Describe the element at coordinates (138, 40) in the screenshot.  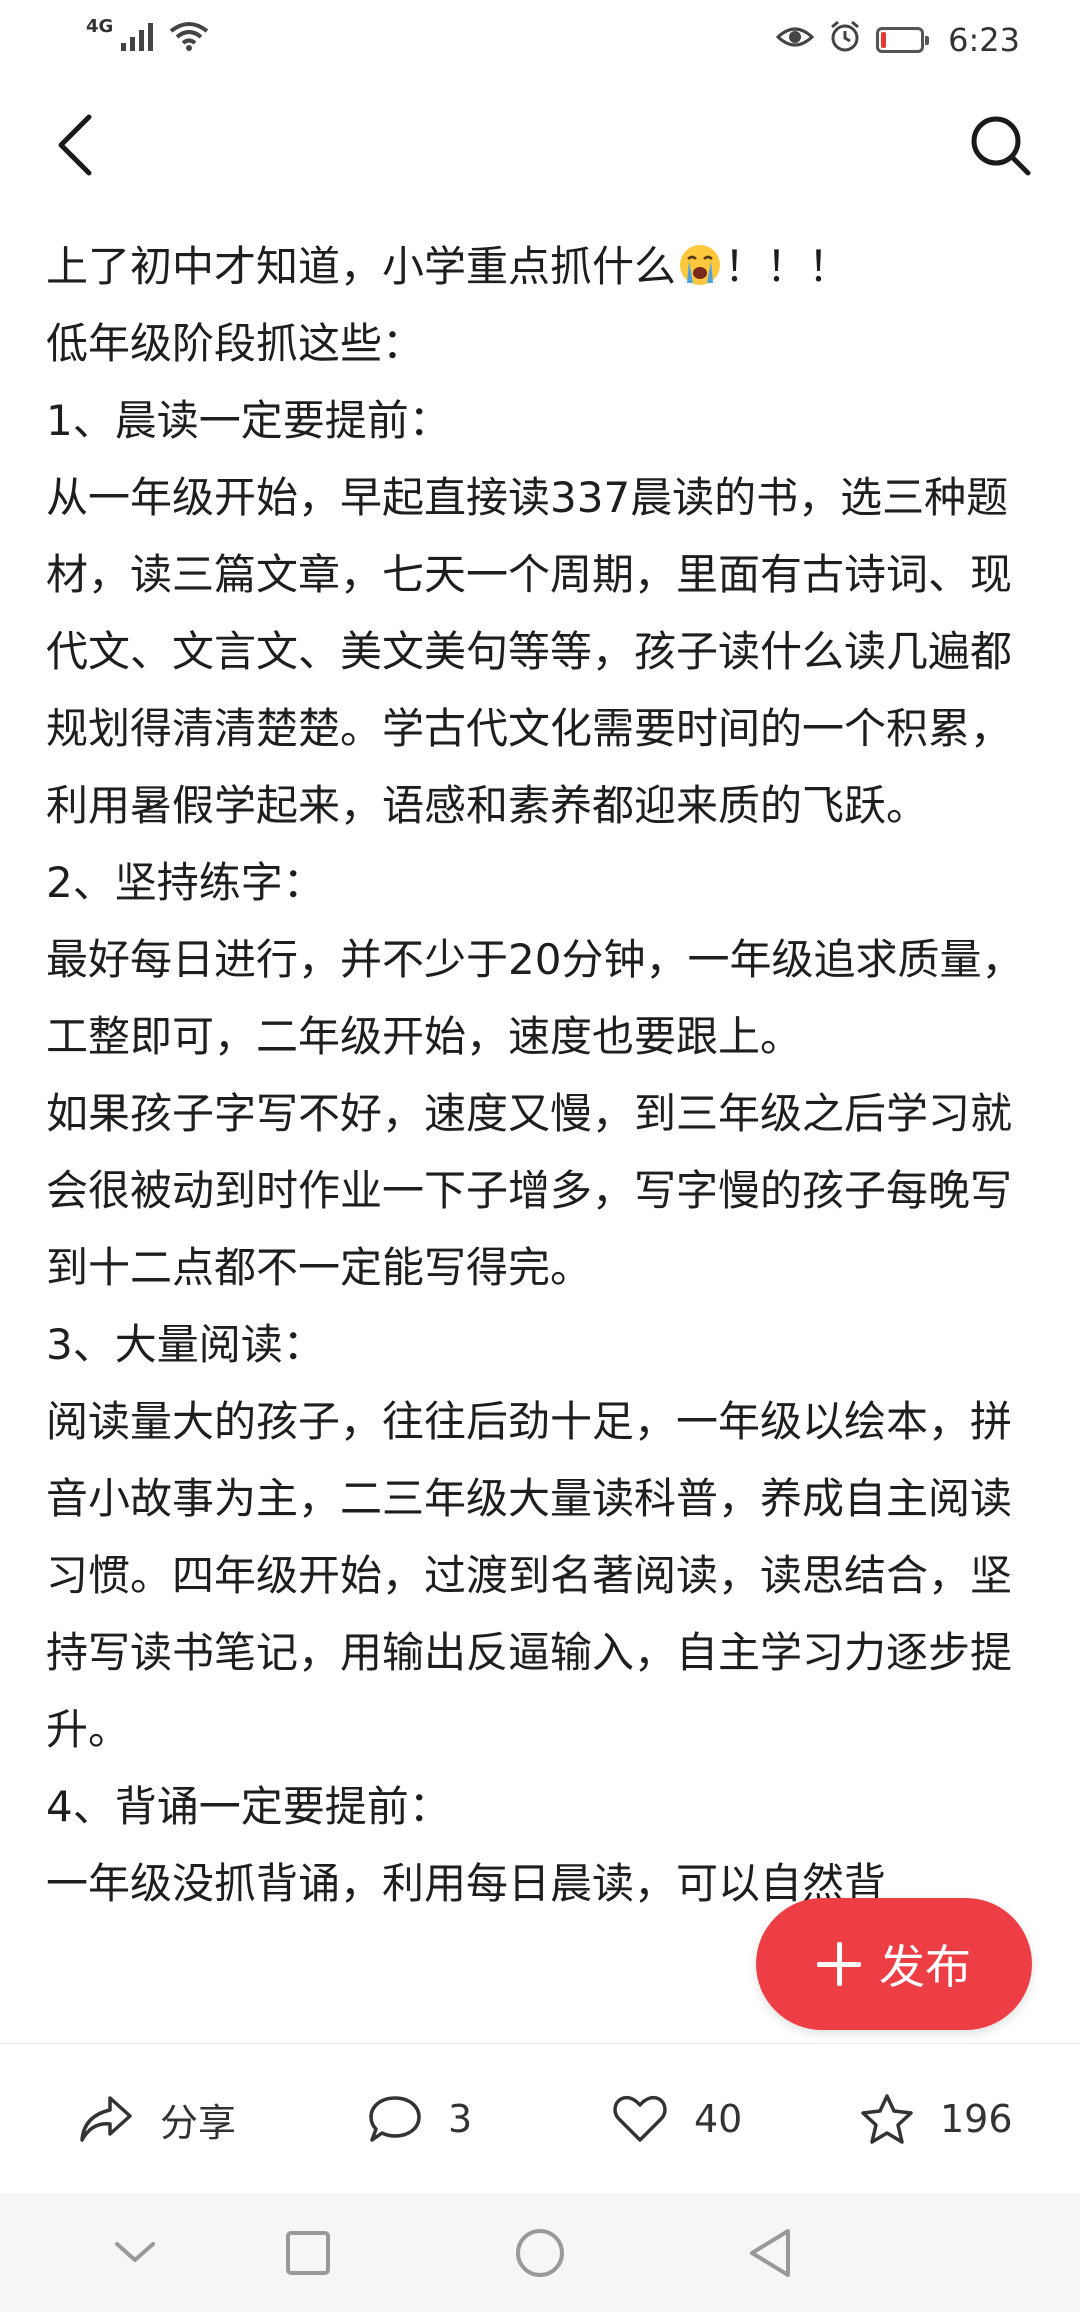
I see `signal-icon` at that location.